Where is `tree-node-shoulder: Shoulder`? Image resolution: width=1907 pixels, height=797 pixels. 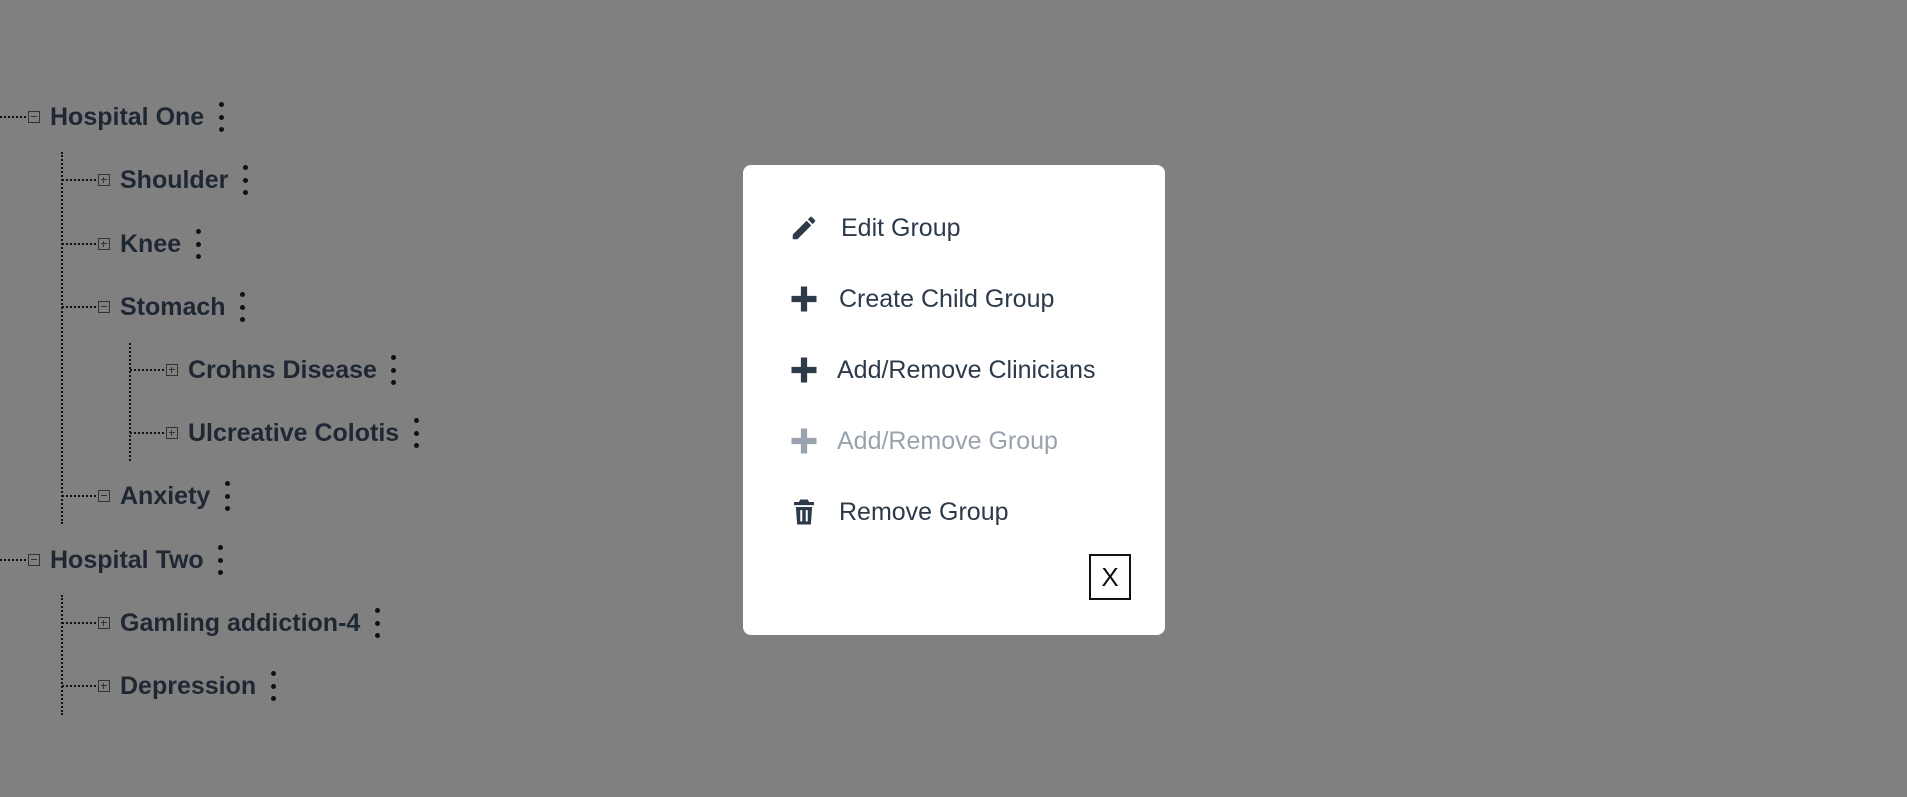
tree-node-shoulder: Shoulder is located at coordinates (156, 180).